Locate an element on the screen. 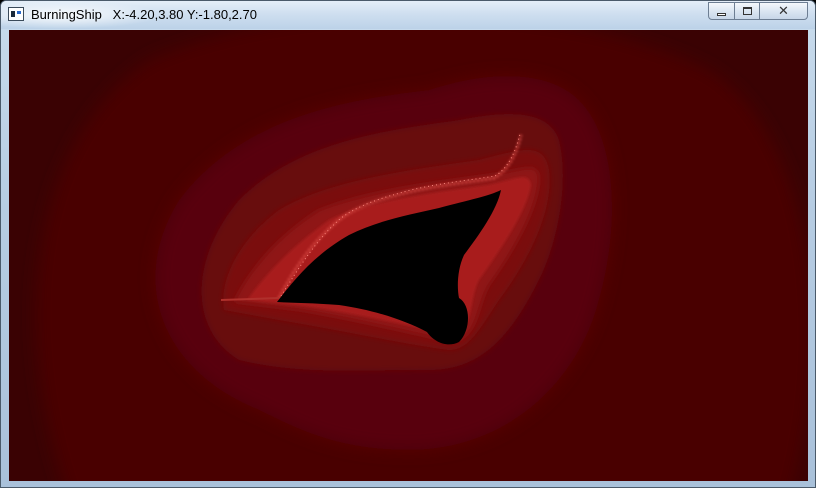  minimize-button is located at coordinates (721, 11).